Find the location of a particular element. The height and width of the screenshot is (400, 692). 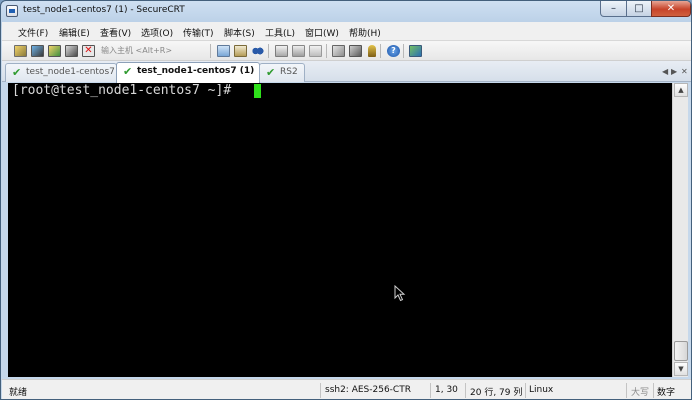

session-options-icon is located at coordinates (338, 51).